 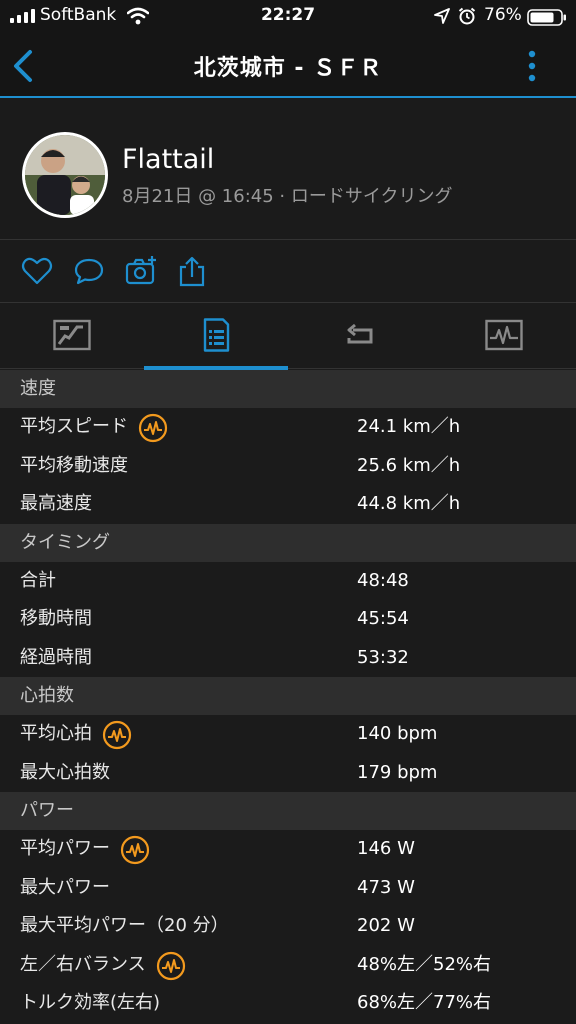 I want to click on stat-value: 68%左／77%右, so click(x=424, y=1002).